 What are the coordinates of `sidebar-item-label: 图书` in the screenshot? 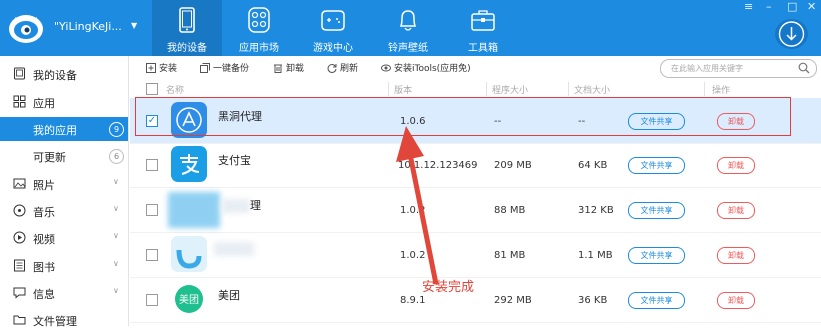 It's located at (44, 267).